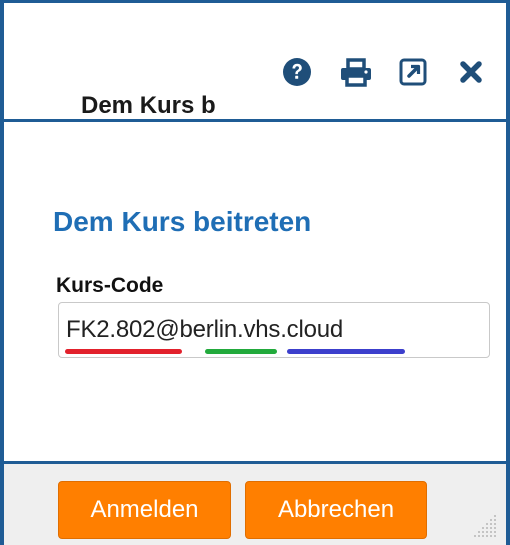  I want to click on dialog-title: Dem Kurs b, so click(148, 105).